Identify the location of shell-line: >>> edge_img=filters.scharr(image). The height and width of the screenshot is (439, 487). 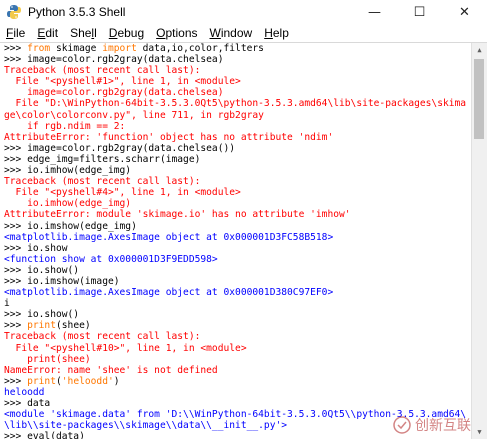
(238, 159).